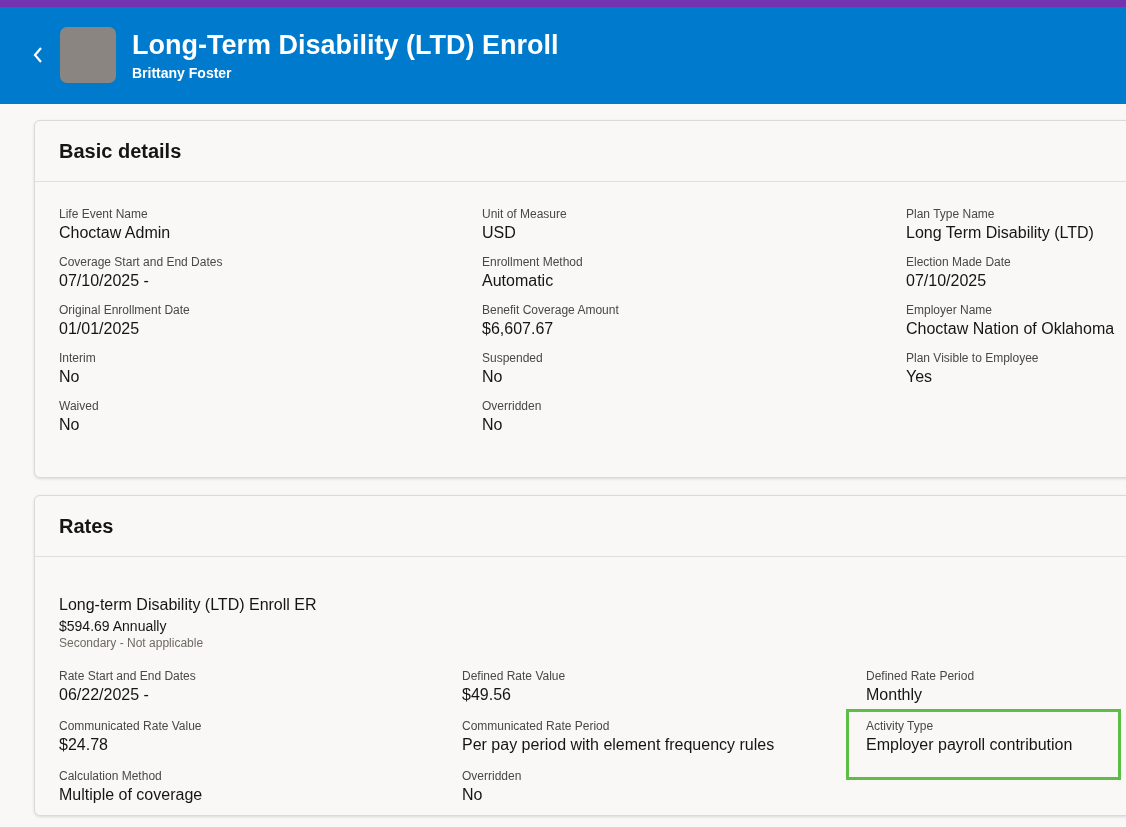 This screenshot has height=827, width=1126. I want to click on field-label: Benefit Coverage Amount, so click(551, 310).